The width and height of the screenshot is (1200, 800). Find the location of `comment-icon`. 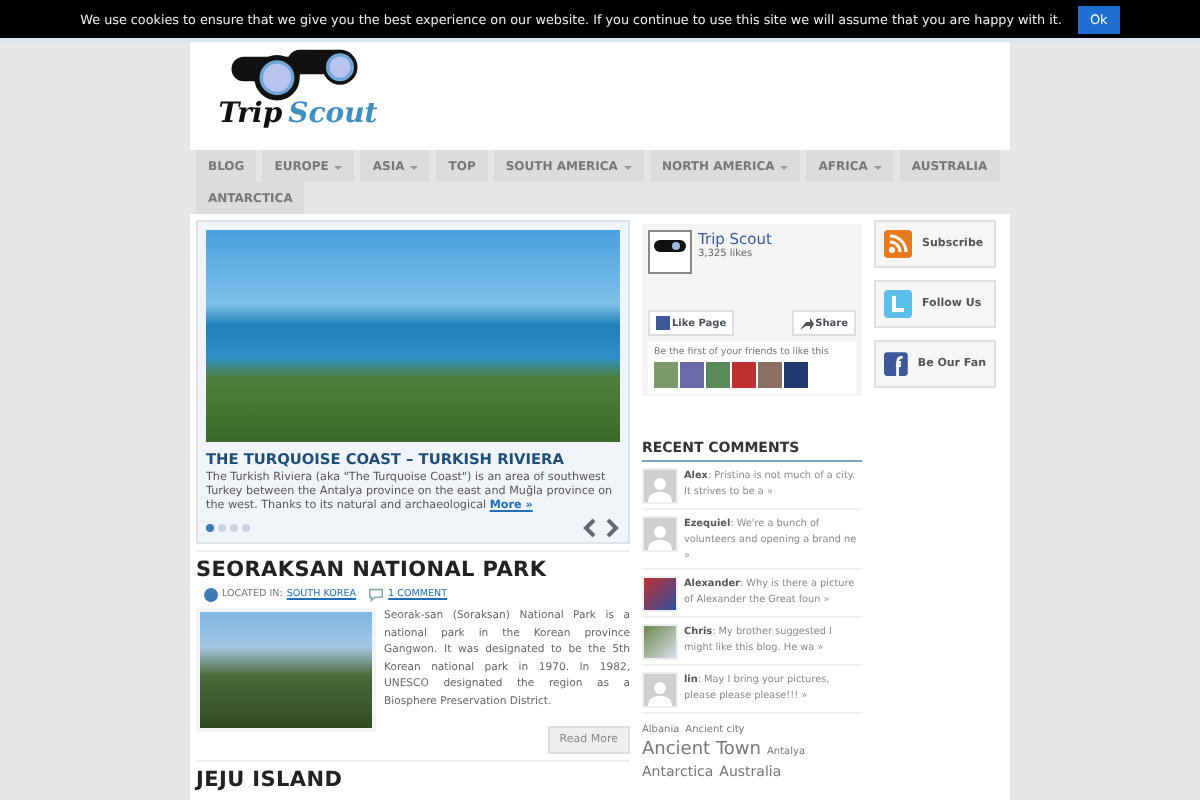

comment-icon is located at coordinates (376, 595).